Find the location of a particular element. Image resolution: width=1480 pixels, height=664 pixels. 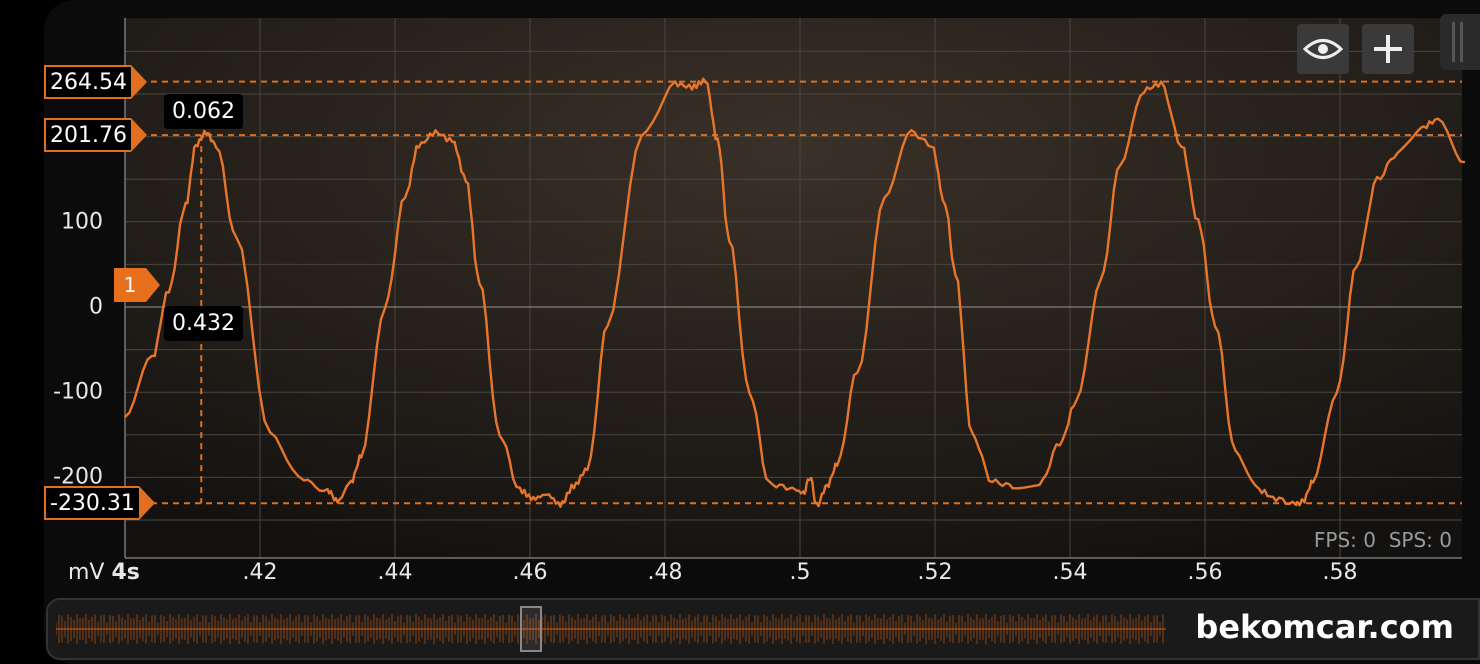

add-button is located at coordinates (1388, 49).